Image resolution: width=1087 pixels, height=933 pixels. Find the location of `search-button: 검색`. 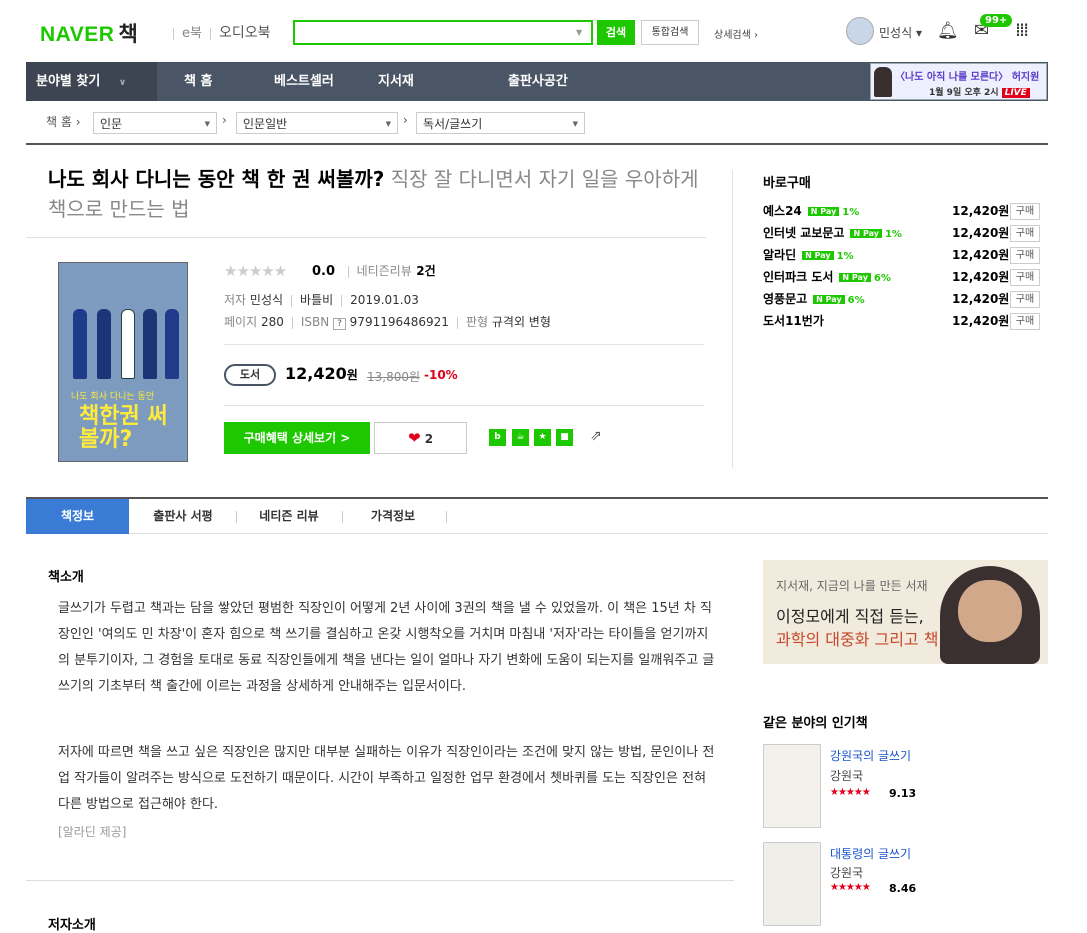

search-button: 검색 is located at coordinates (616, 32).